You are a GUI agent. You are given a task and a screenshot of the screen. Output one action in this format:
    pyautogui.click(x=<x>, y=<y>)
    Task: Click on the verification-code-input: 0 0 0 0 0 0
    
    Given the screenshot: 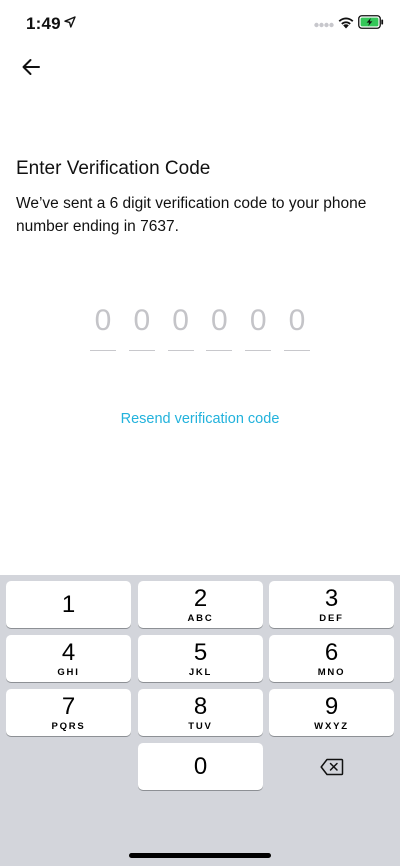 What is the action you would take?
    pyautogui.click(x=200, y=328)
    